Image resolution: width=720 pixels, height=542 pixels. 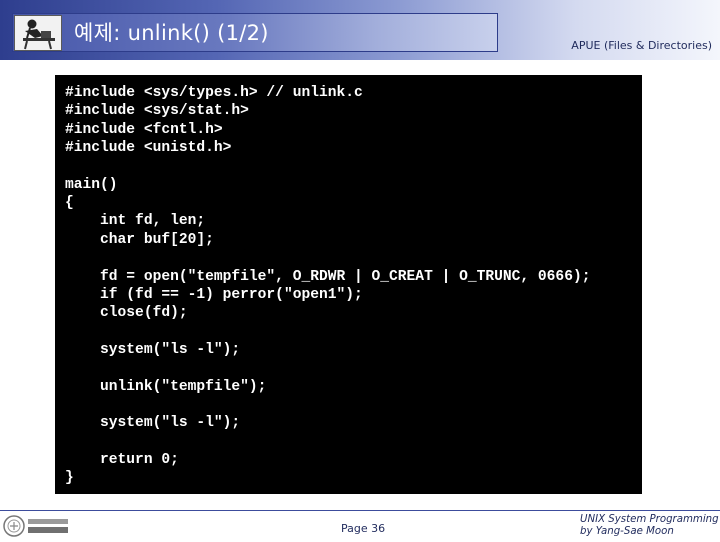 I want to click on code-line: #include <fcntl.h>, so click(x=144, y=129).